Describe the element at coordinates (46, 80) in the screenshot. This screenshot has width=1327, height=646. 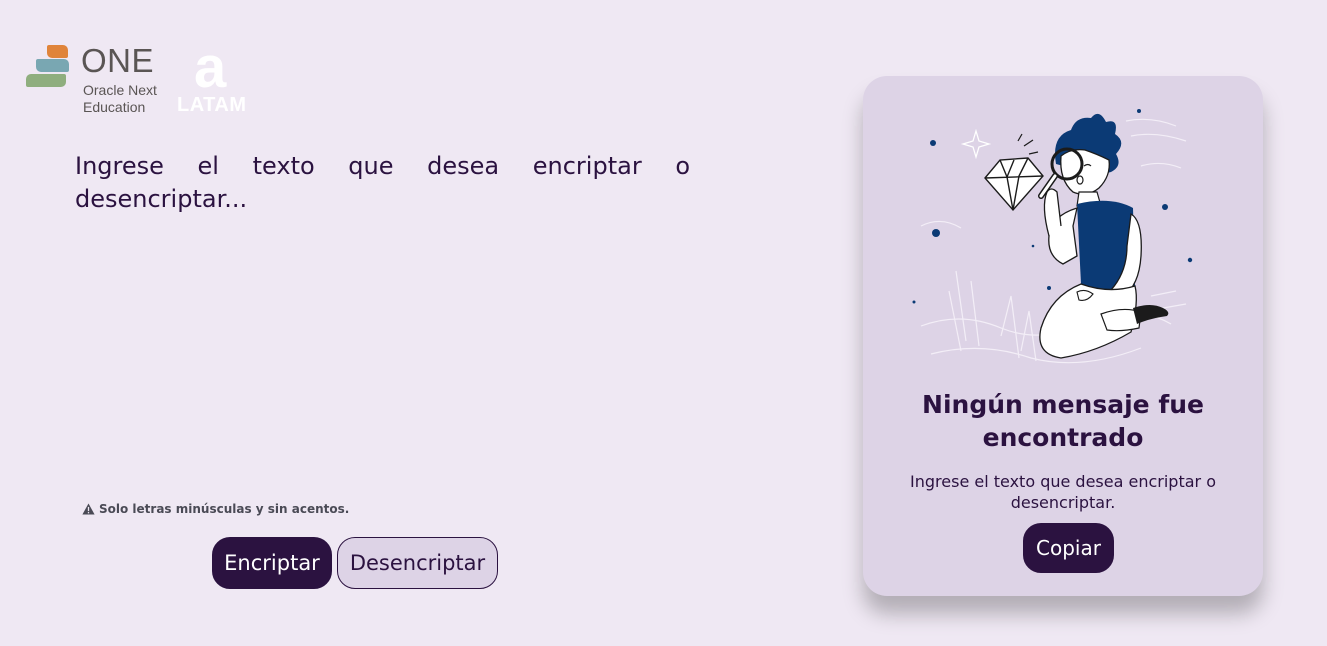
I see `one-logo-bar-green` at that location.